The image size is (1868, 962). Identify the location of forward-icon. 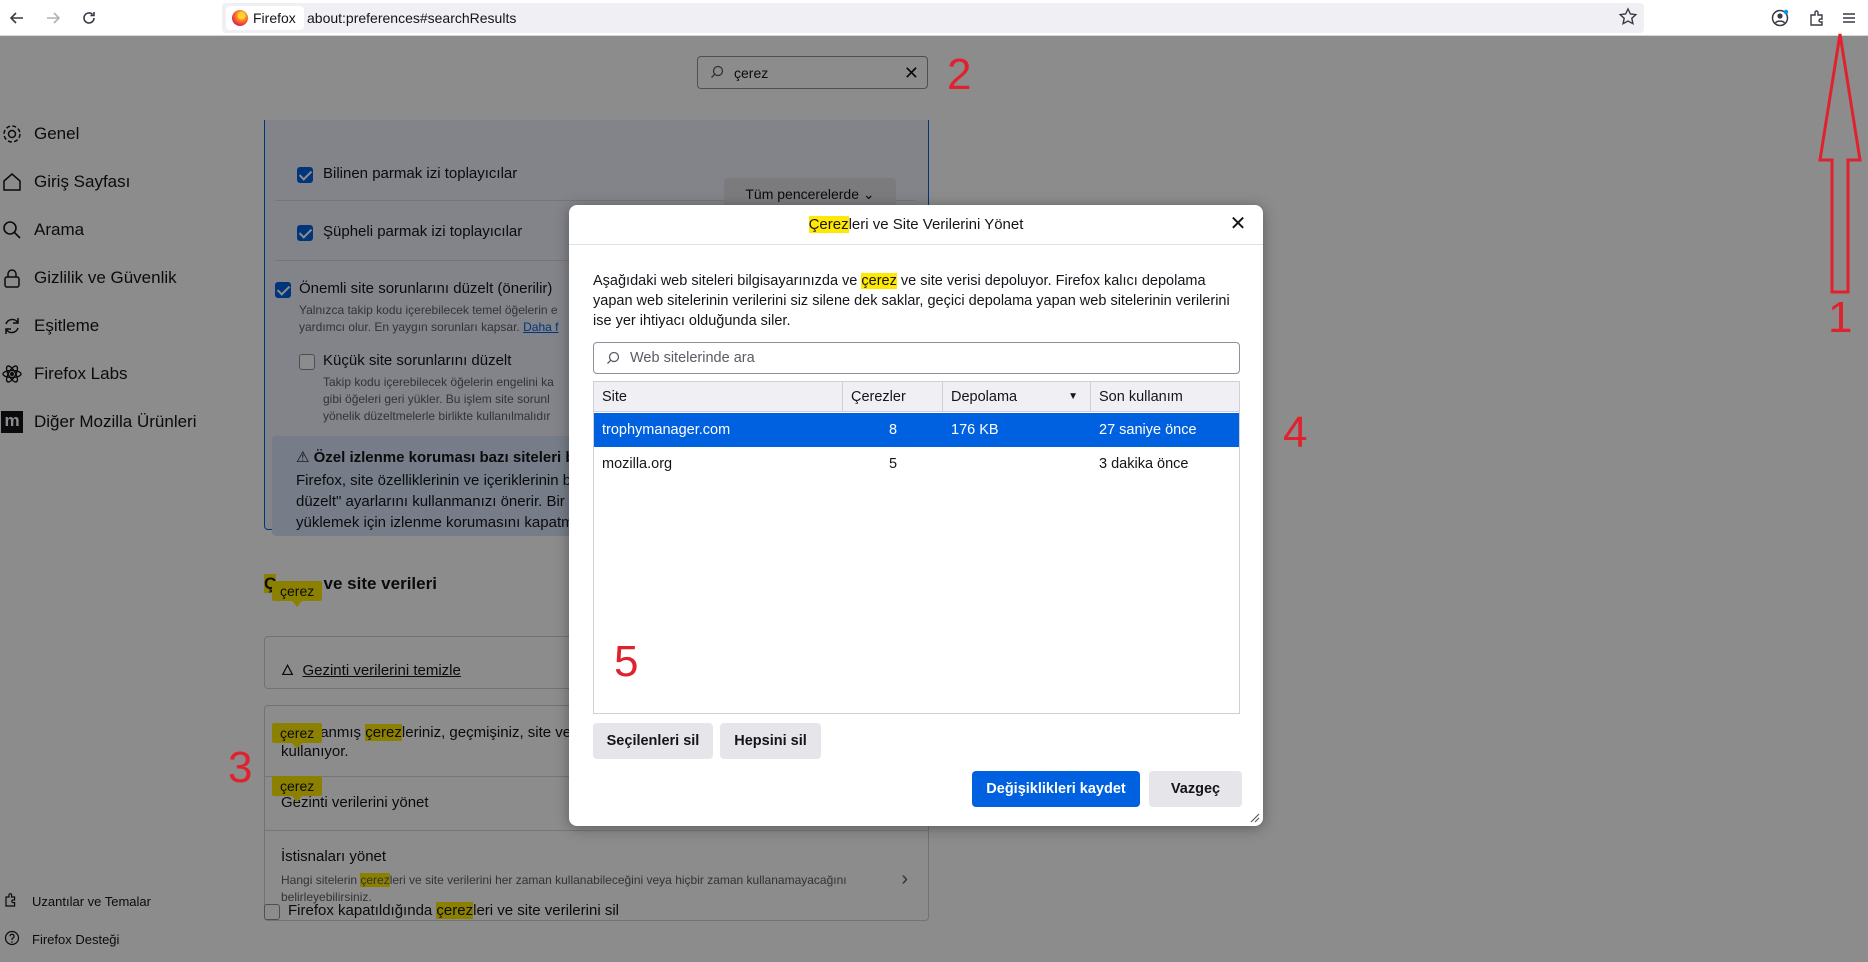
(53, 18).